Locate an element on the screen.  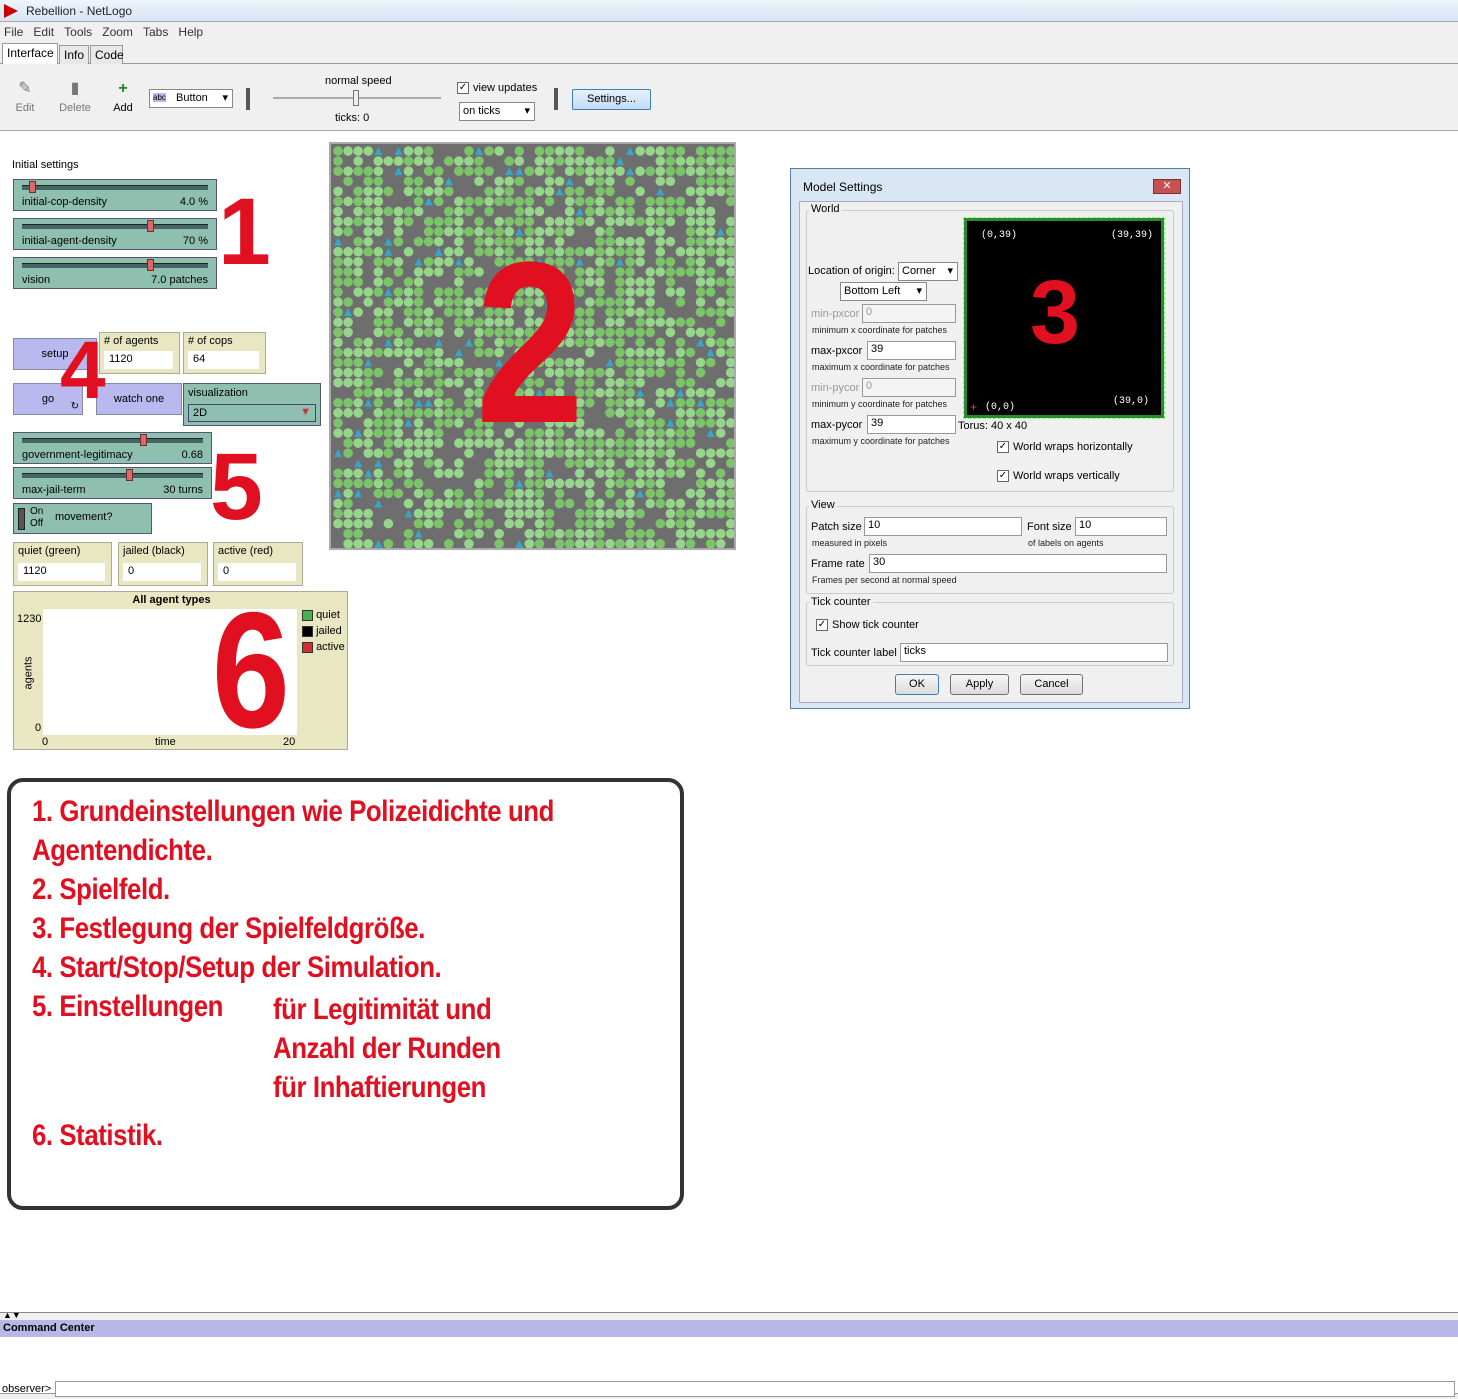
max-pycor-input: 39 is located at coordinates (911, 424).